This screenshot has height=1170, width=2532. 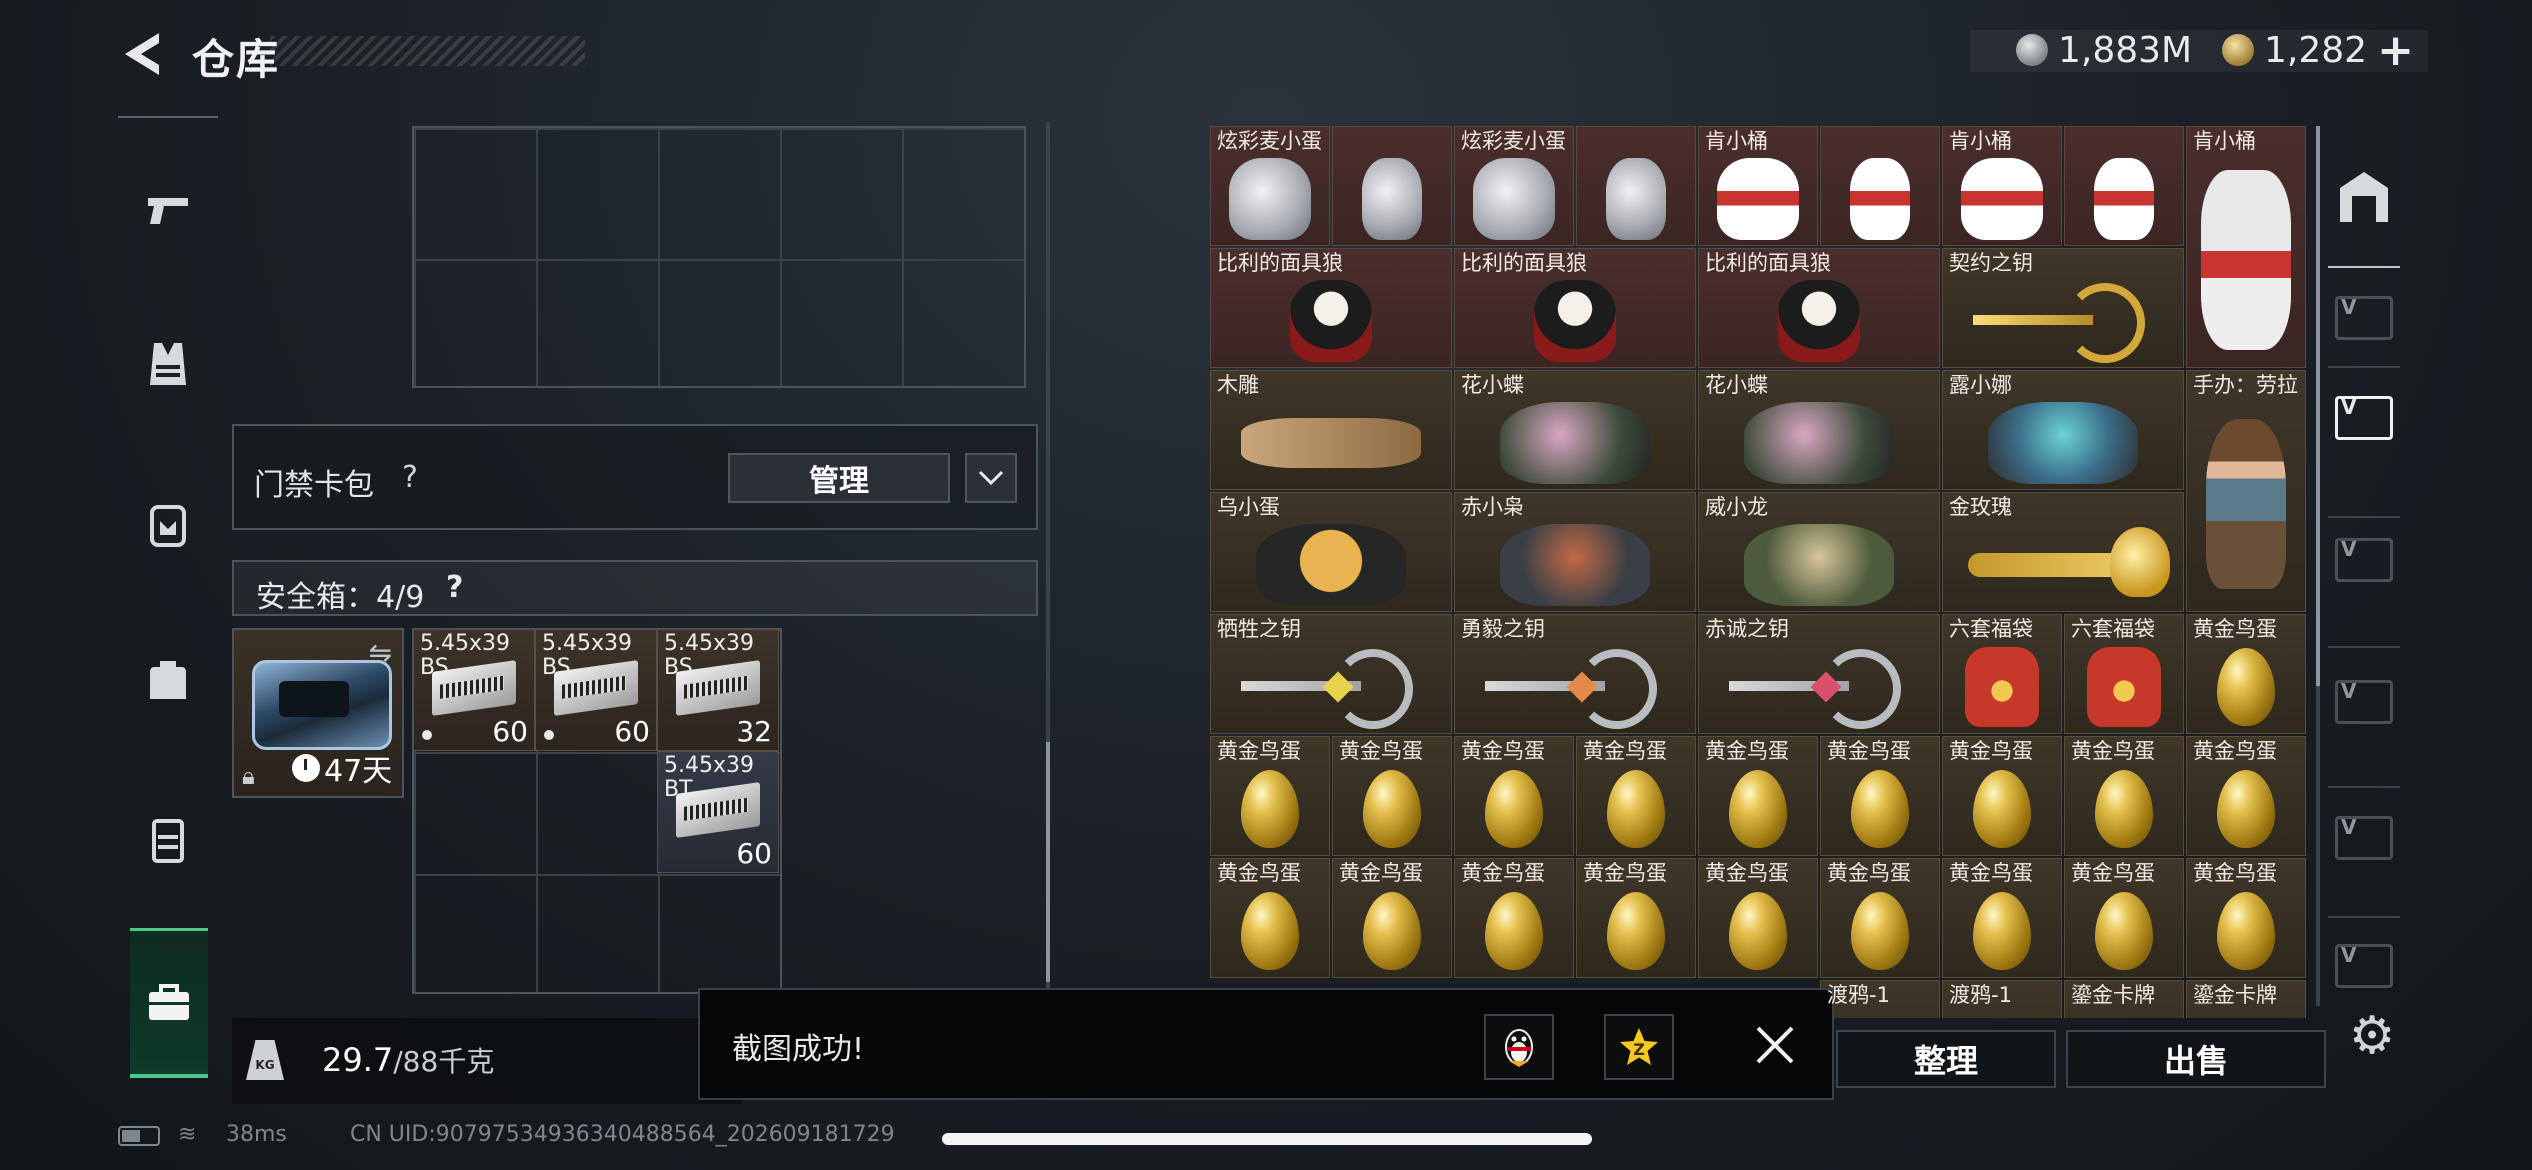 What do you see at coordinates (2372, 1036) in the screenshot?
I see `settings-button: ⚙` at bounding box center [2372, 1036].